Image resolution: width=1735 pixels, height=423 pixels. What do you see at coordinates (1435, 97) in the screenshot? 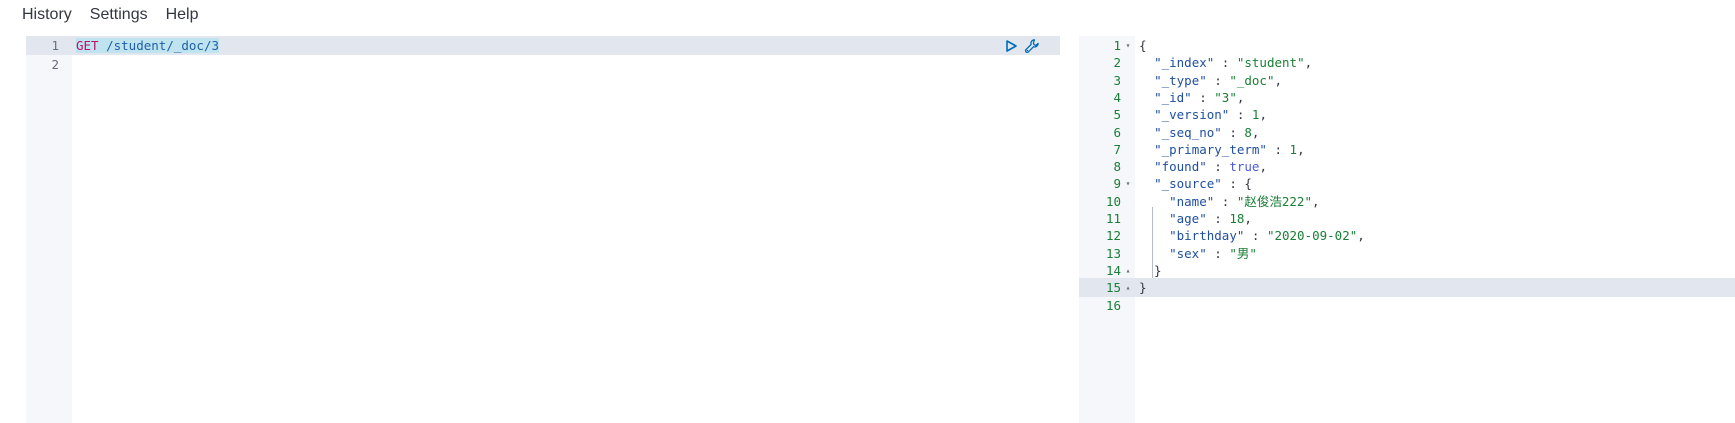
I see `response-line: "_id" : "3",` at bounding box center [1435, 97].